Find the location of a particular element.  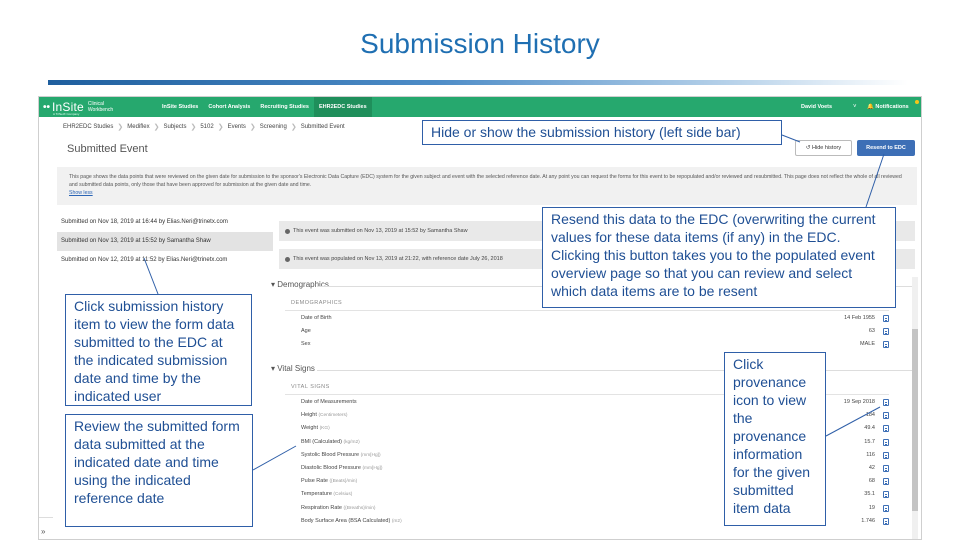

nav-ehr2edc-studies: EHR2EDC Studies is located at coordinates (342, 107).